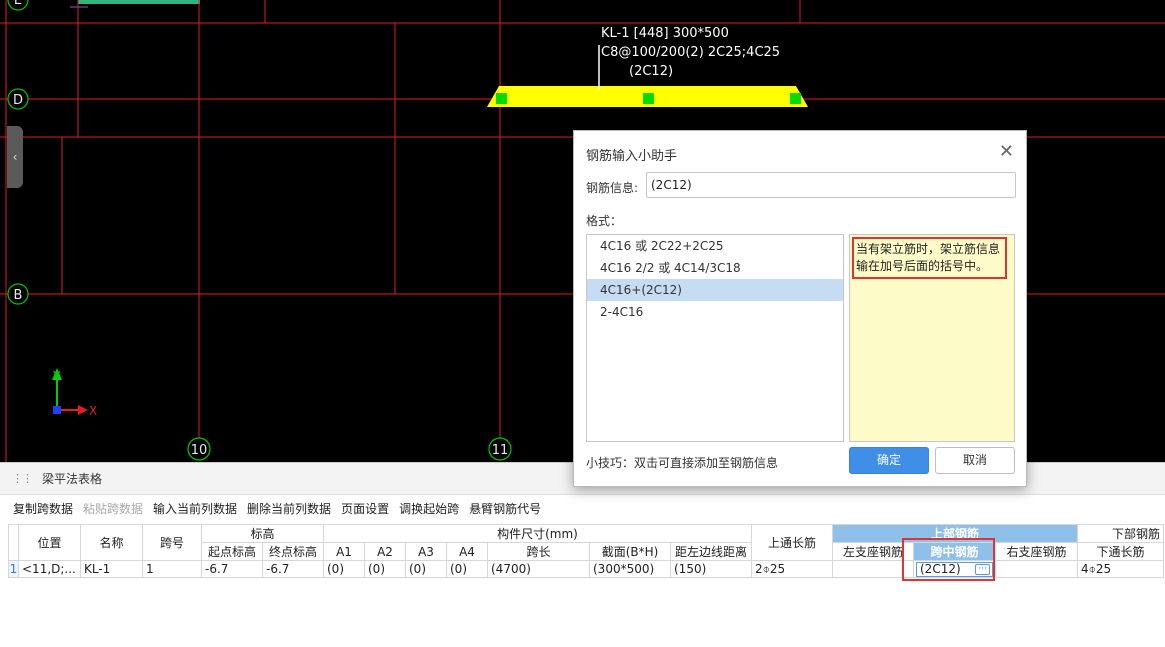 Image resolution: width=1165 pixels, height=647 pixels. What do you see at coordinates (232, 551) in the screenshot?
I see `header-elev-start: 起点标高` at bounding box center [232, 551].